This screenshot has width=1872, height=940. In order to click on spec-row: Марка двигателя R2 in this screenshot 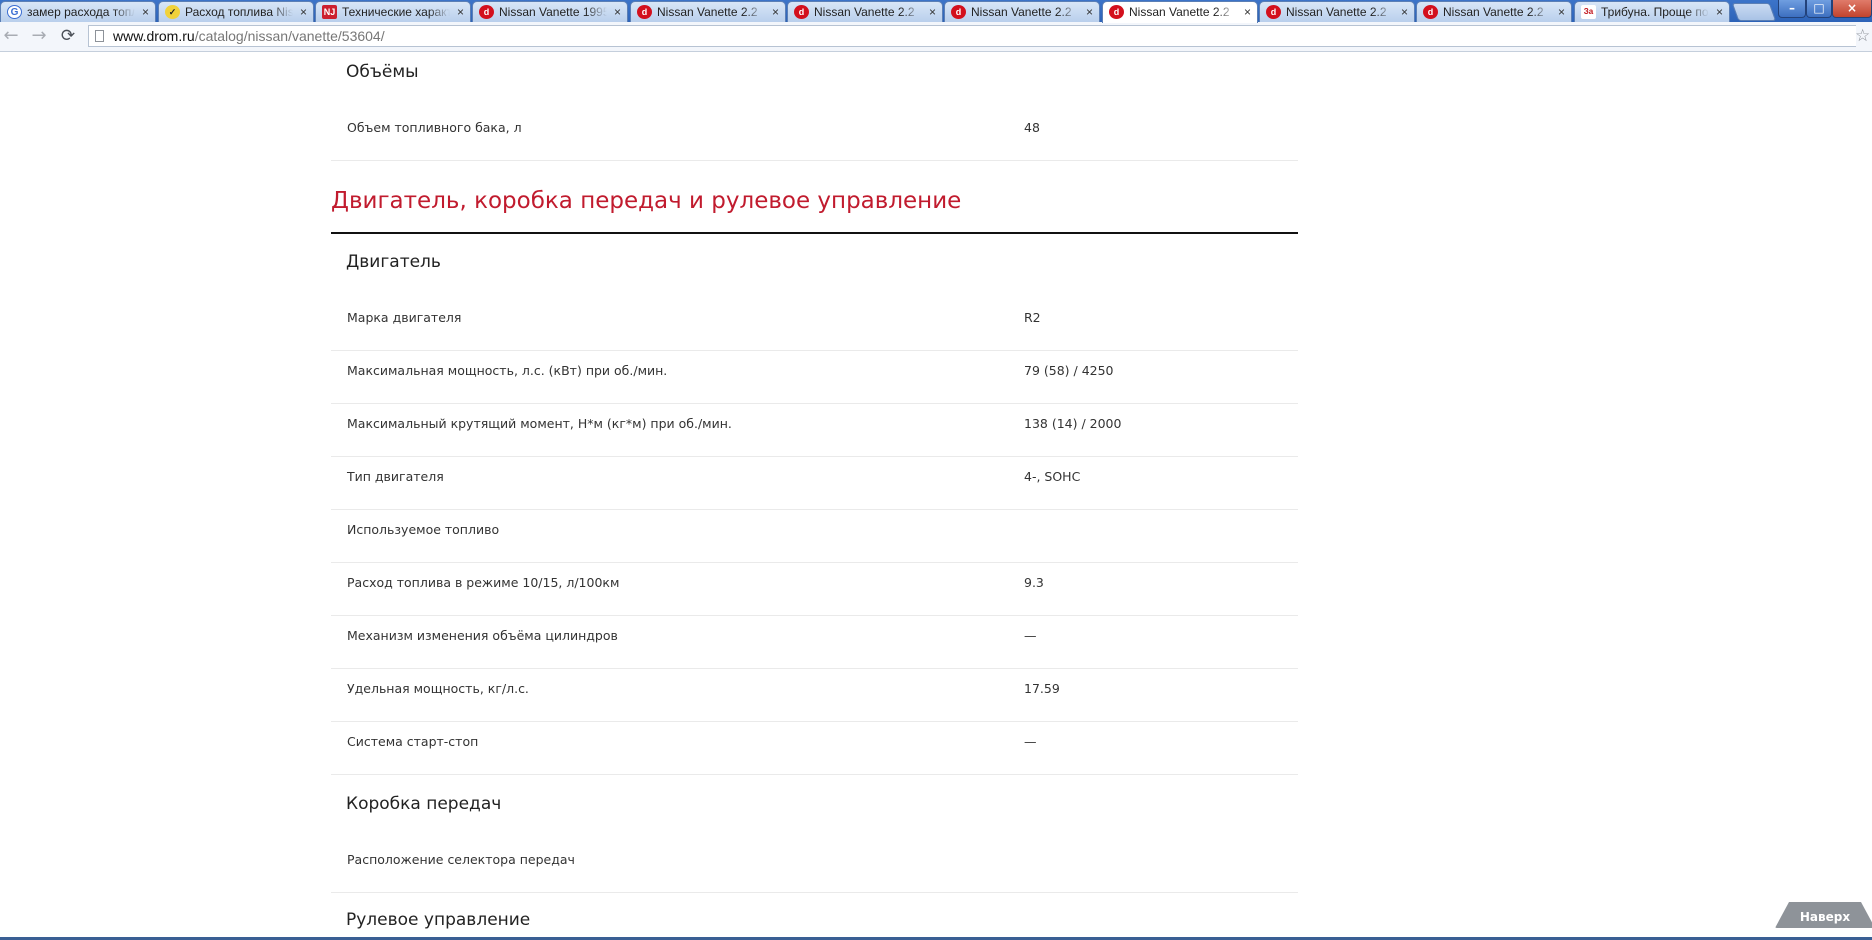, I will do `click(814, 324)`.